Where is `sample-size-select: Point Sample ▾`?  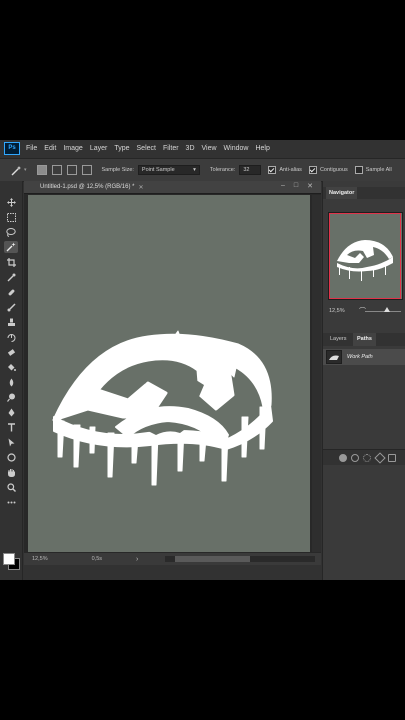
sample-size-select: Point Sample ▾ is located at coordinates (168, 170).